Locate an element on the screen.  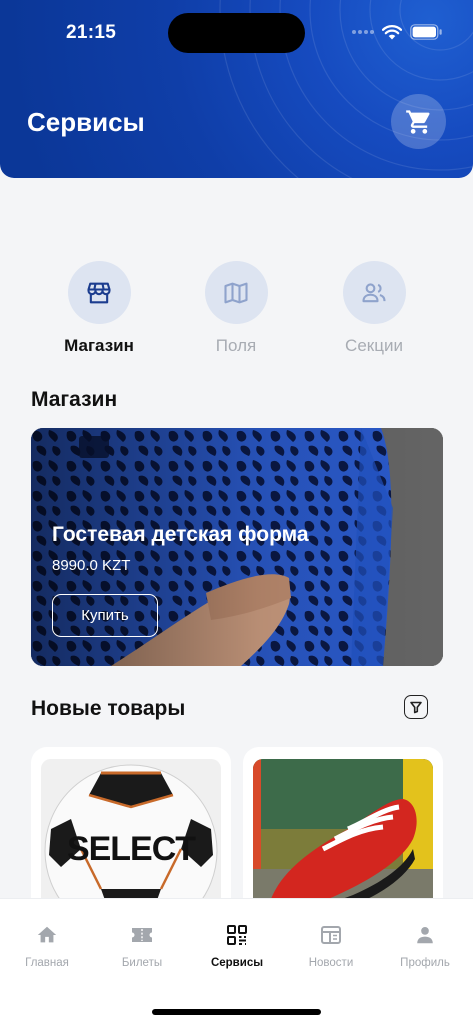
news-icon is located at coordinates (331, 935).